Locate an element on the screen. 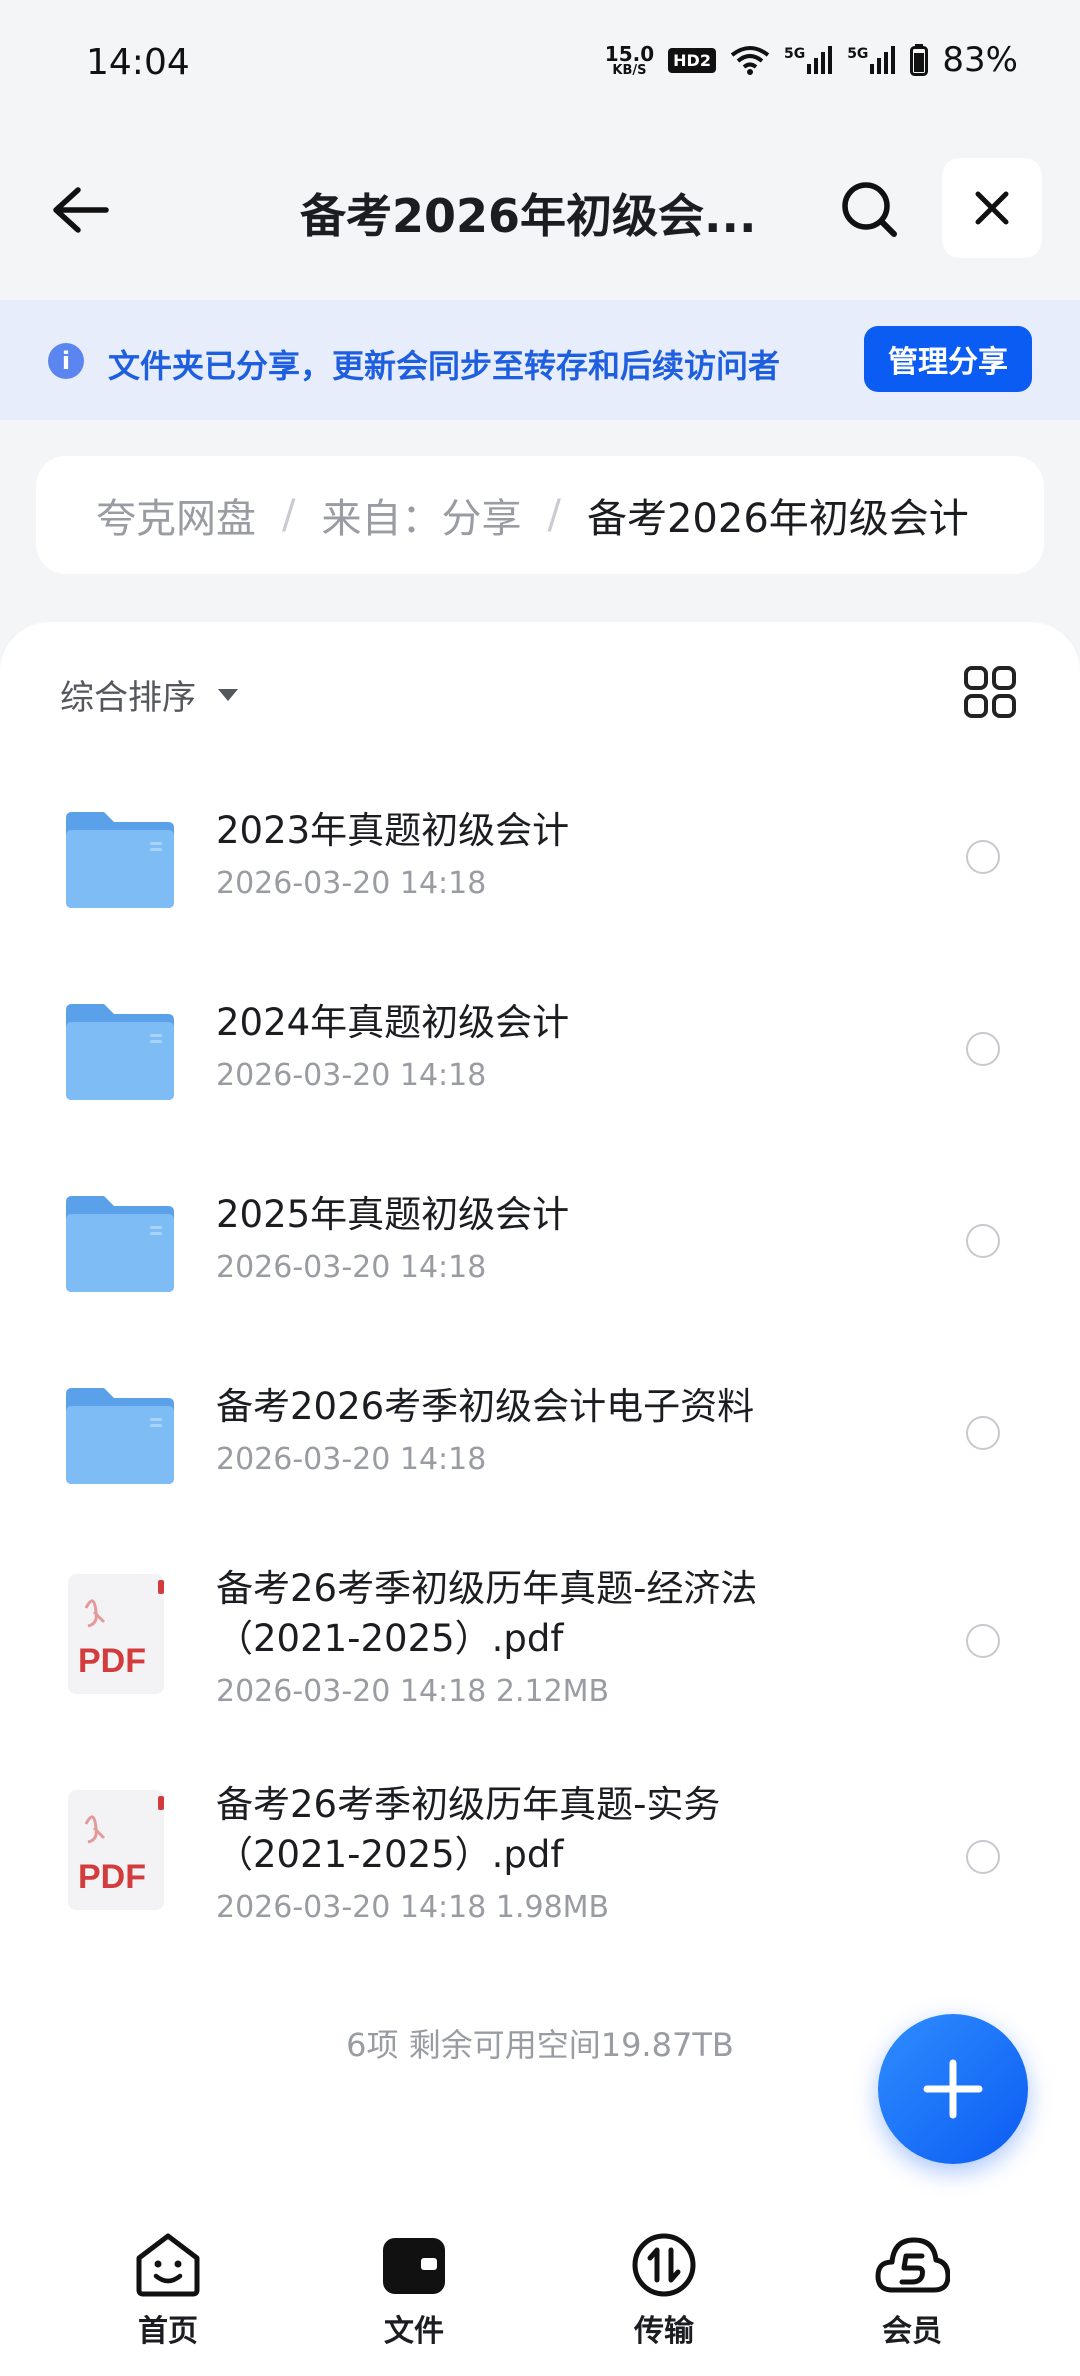 The image size is (1080, 2376). info-icon: i is located at coordinates (66, 361).